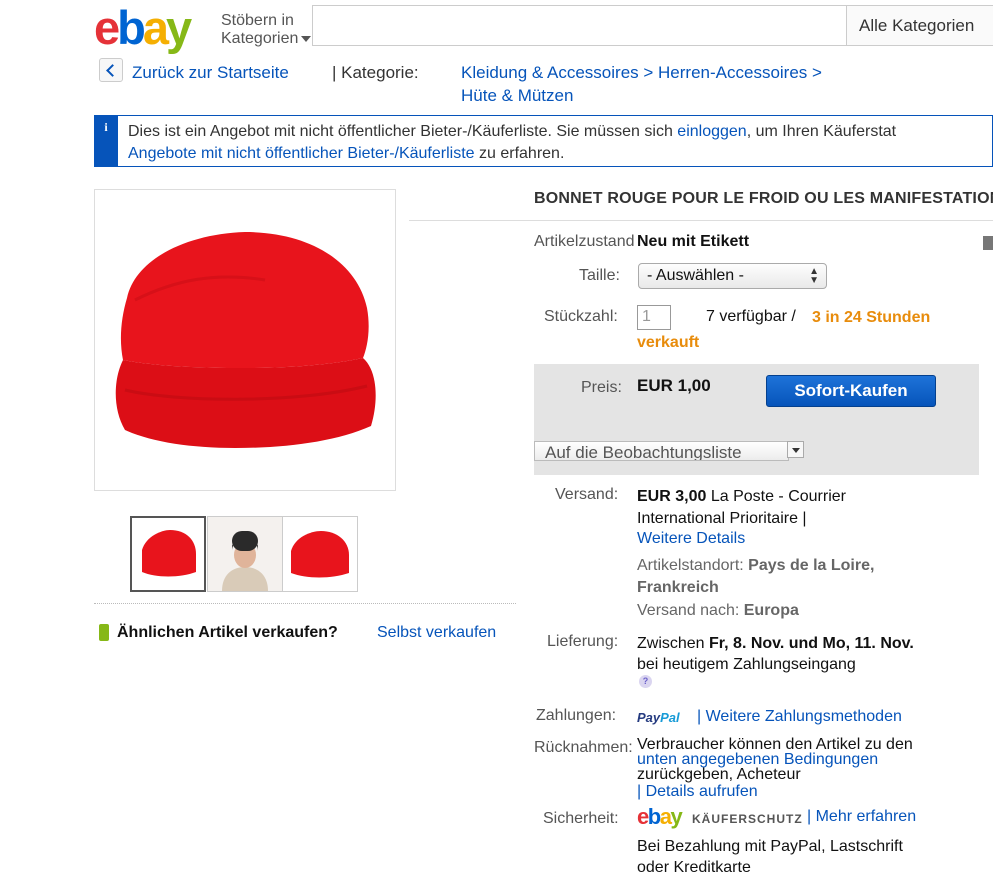  I want to click on size-label: Taille:, so click(599, 275).